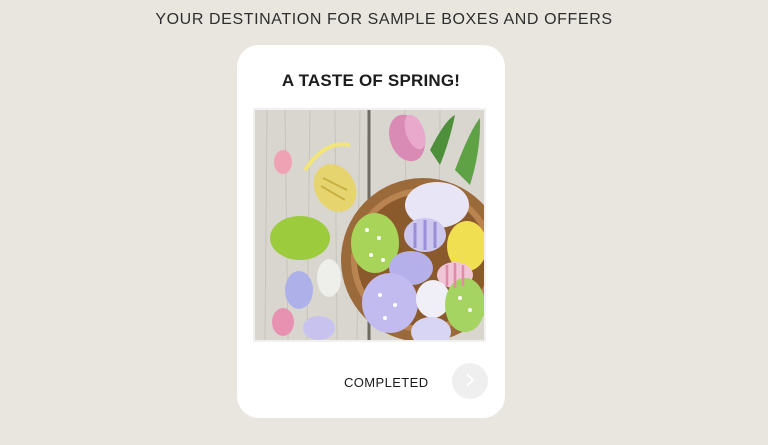 The width and height of the screenshot is (768, 445). I want to click on next-button, so click(470, 381).